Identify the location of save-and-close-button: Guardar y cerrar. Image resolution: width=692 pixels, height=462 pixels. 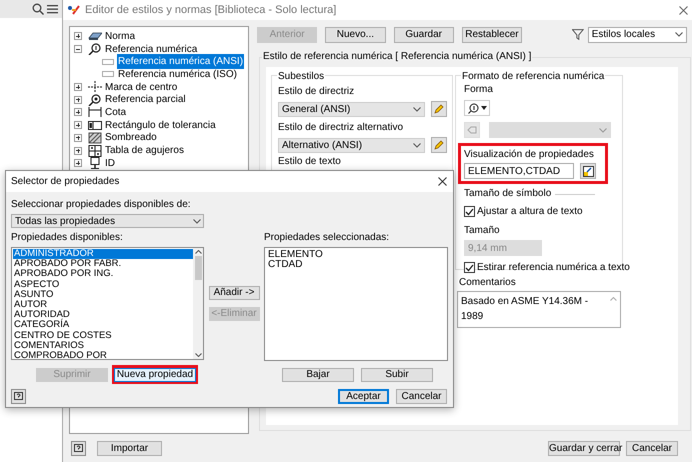
(584, 448).